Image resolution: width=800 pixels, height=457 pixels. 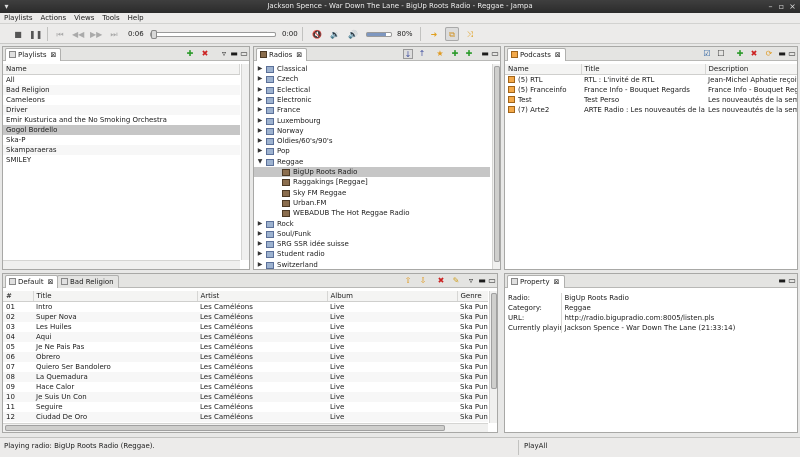 I want to click on track-row: 06ObreroLes CaméléonsLiveSka Punk, so click(x=245, y=357).